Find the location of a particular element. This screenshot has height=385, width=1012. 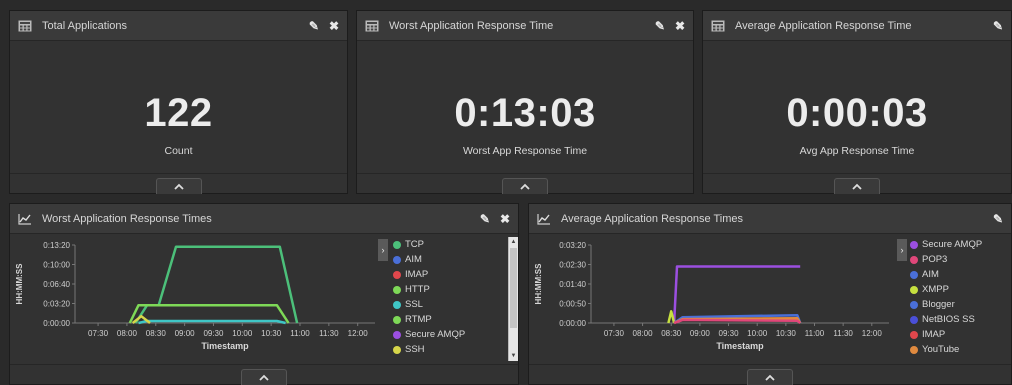

series-line-xmpp is located at coordinates (671, 317).